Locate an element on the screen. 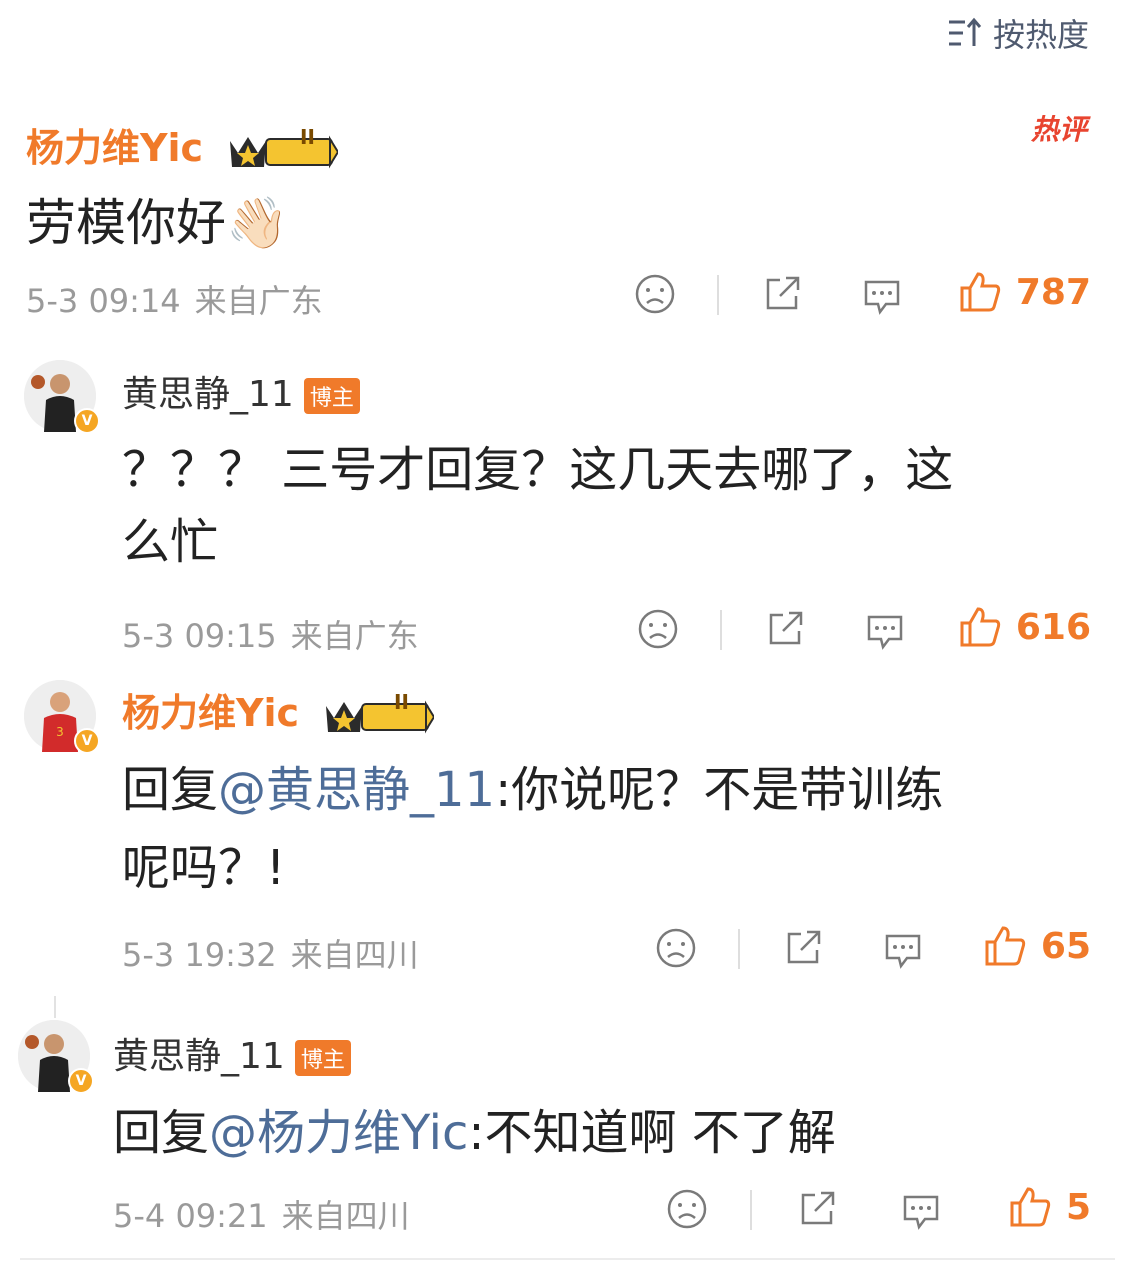 This screenshot has width=1135, height=1275. mention-link: @黄思静_11 is located at coordinates (356, 790).